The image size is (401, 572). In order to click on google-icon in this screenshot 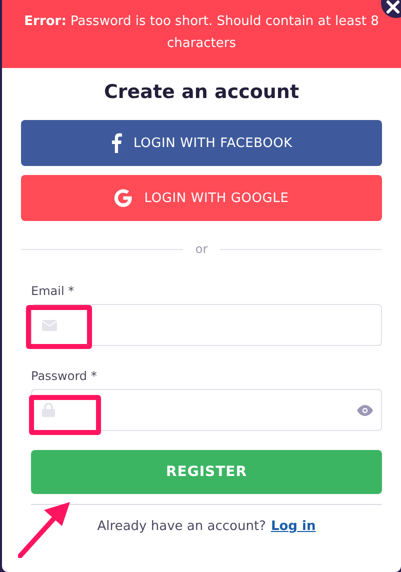, I will do `click(123, 198)`.